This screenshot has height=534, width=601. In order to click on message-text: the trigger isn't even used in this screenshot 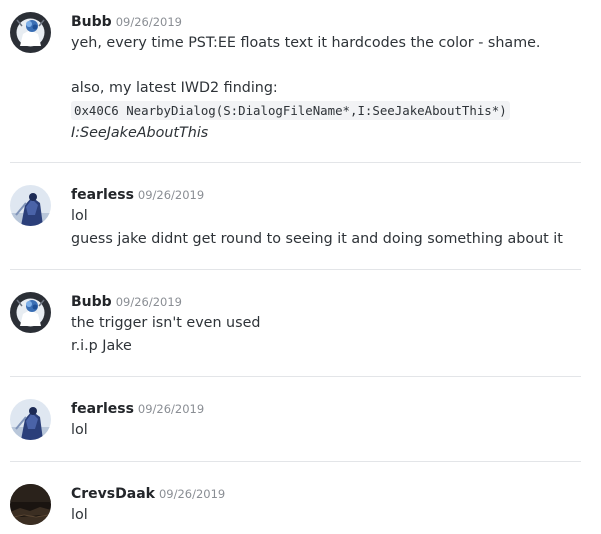, I will do `click(166, 323)`.